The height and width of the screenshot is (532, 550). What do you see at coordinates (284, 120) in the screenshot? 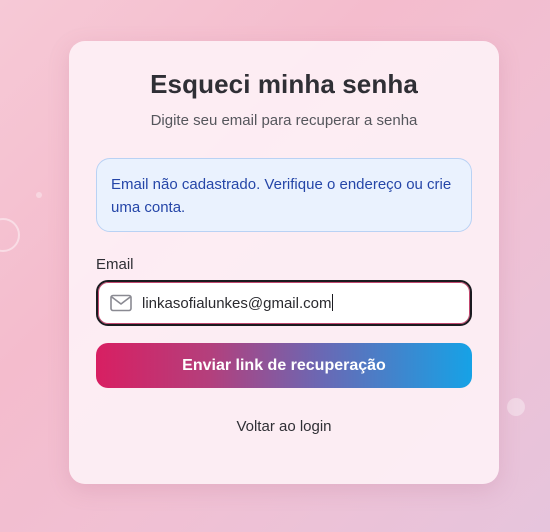
I see `page-subtitle: Digite seu email para recuperar a senha` at bounding box center [284, 120].